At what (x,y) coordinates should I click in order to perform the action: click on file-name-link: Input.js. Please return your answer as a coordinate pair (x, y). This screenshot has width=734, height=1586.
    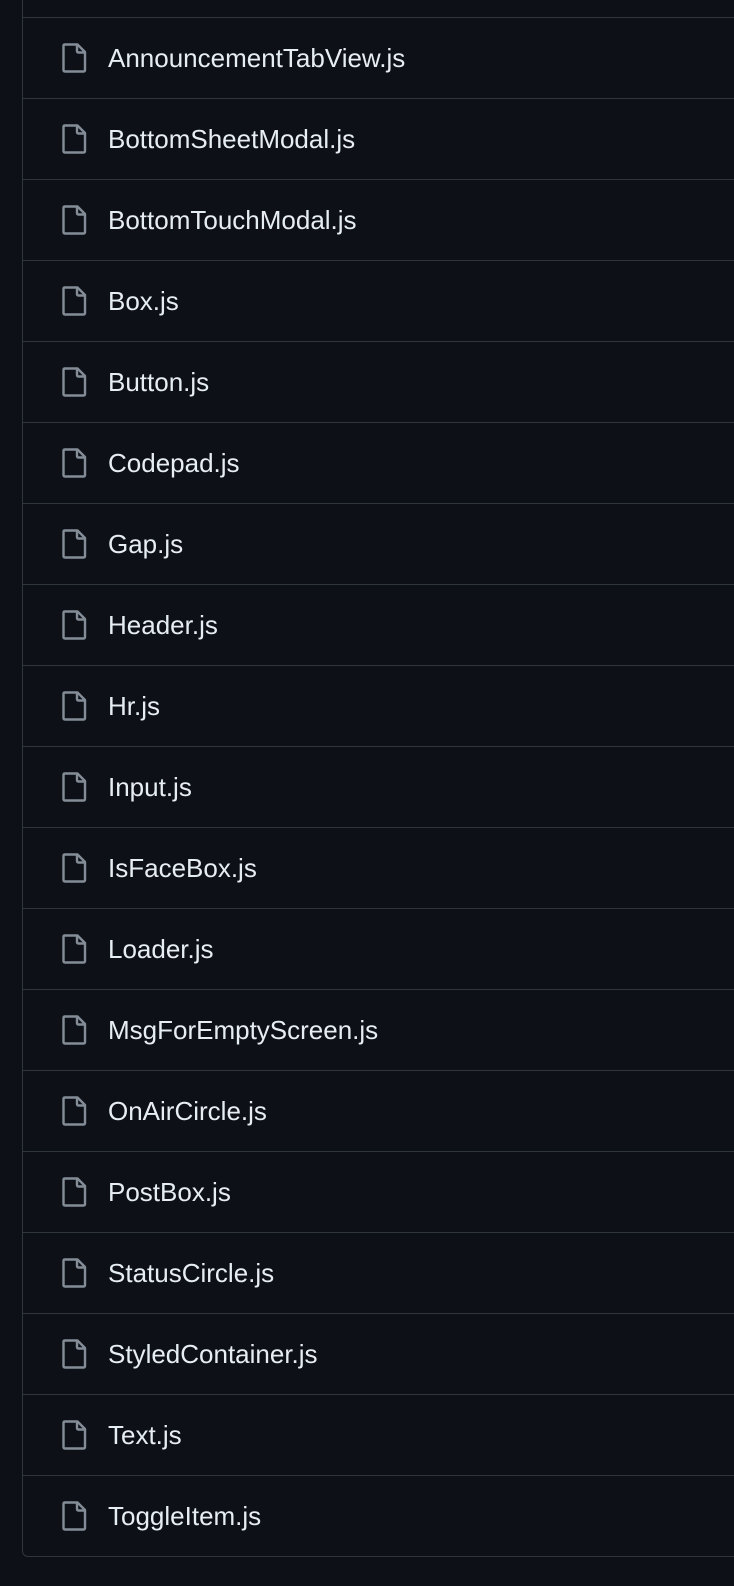
    Looking at the image, I should click on (150, 787).